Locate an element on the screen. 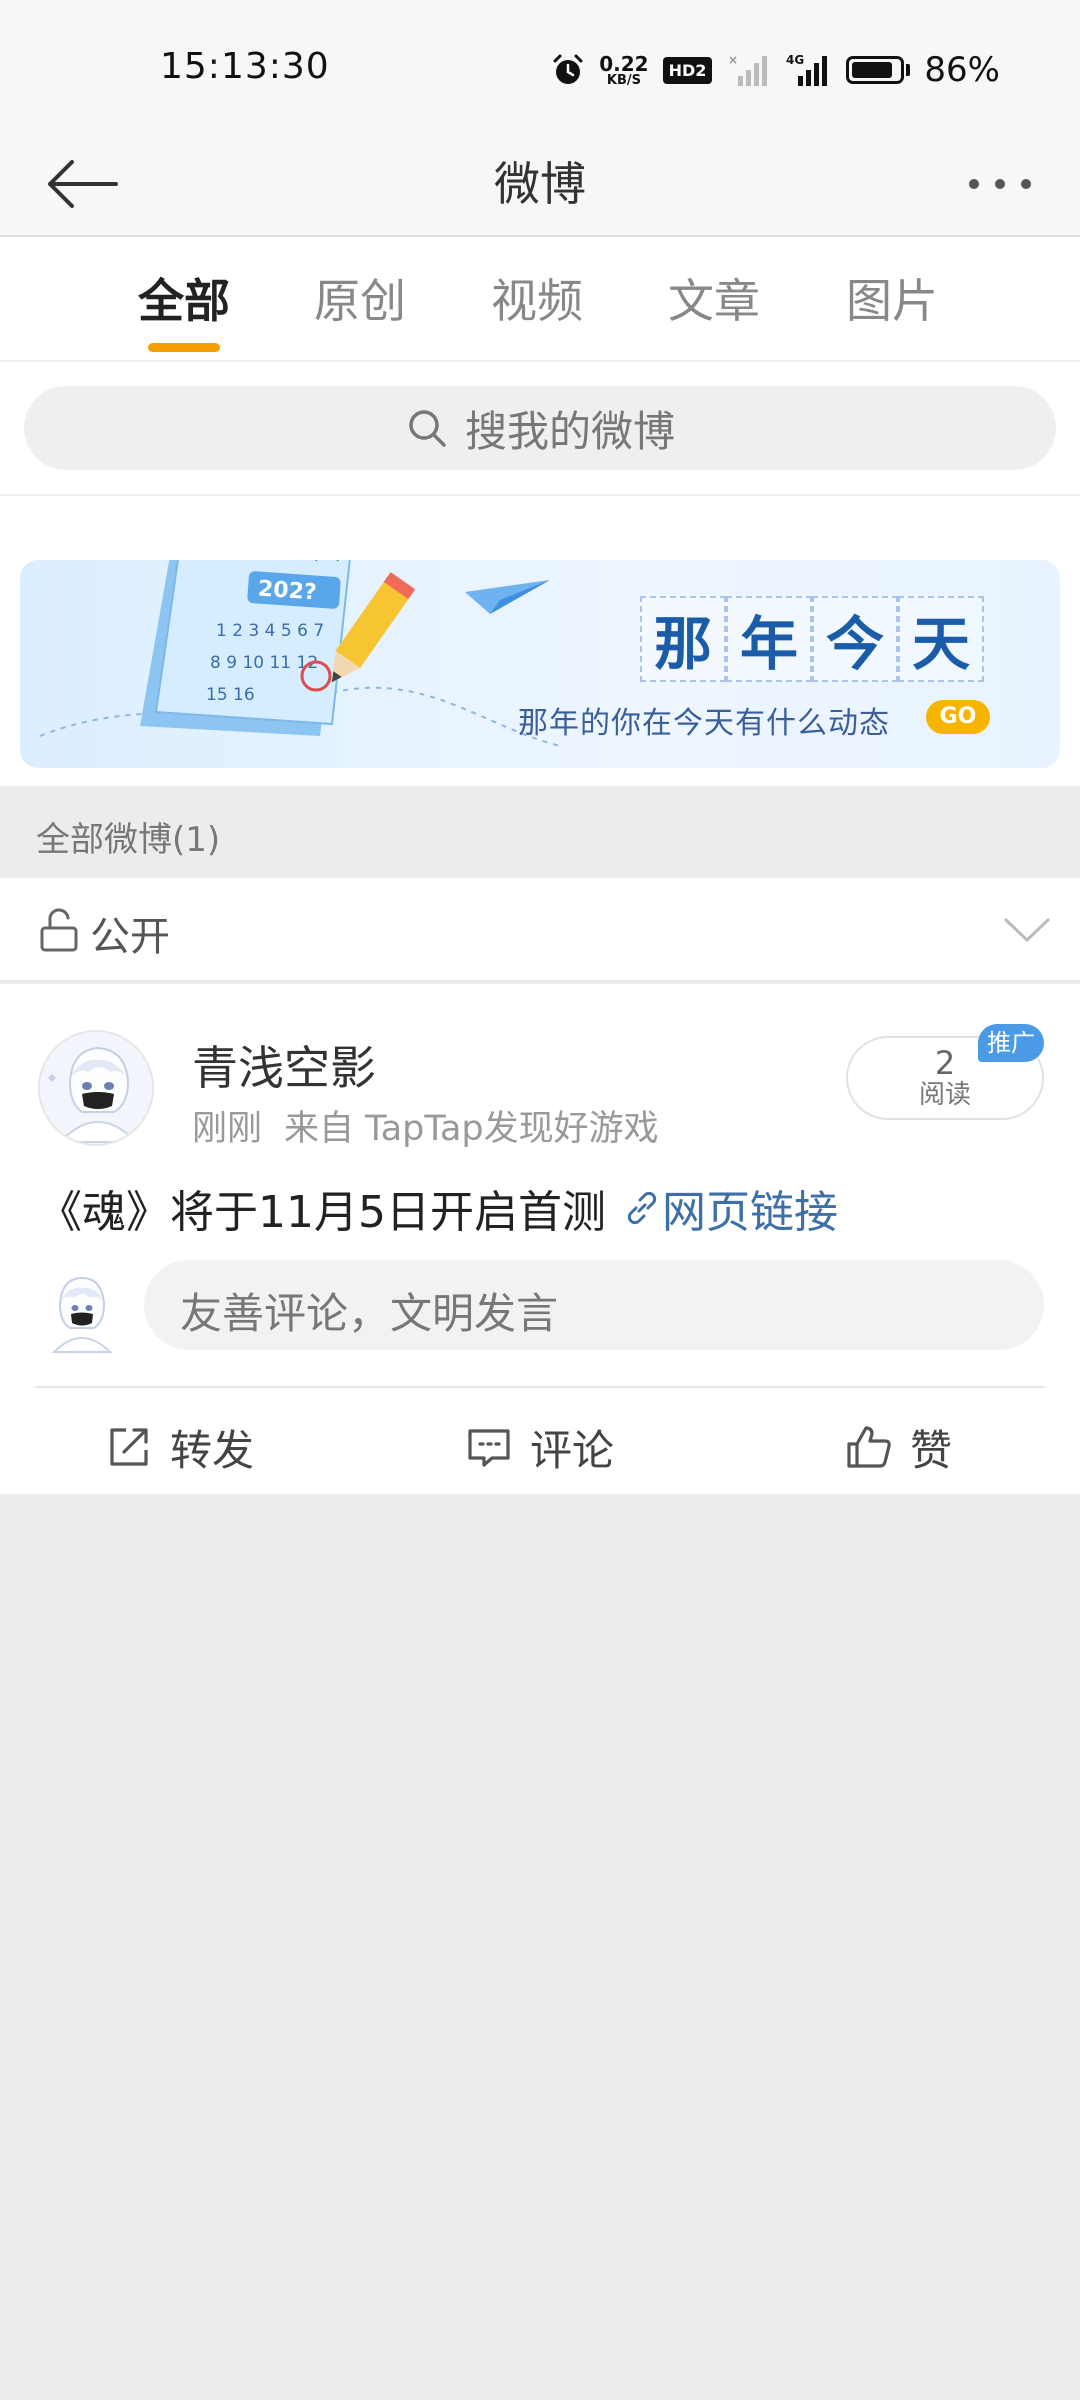  tab-original: 原创 is located at coordinates (360, 298).